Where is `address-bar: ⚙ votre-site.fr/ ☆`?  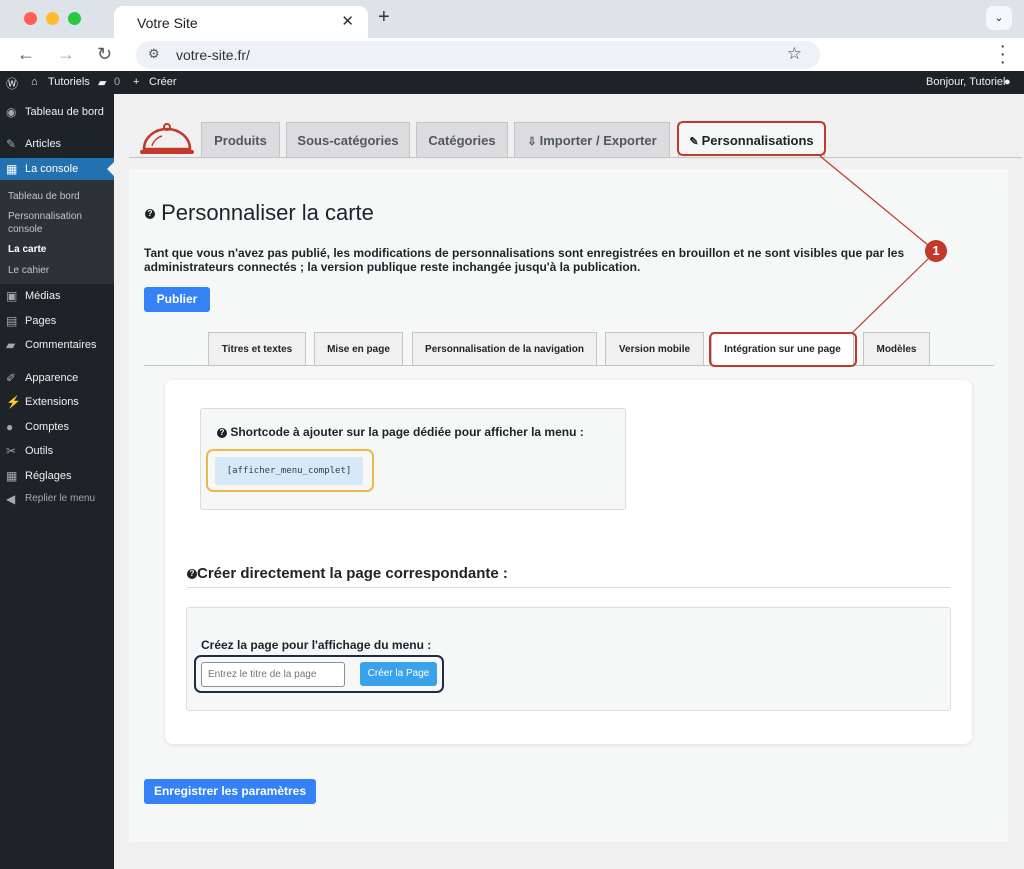
address-bar: ⚙ votre-site.fr/ ☆ is located at coordinates (478, 55).